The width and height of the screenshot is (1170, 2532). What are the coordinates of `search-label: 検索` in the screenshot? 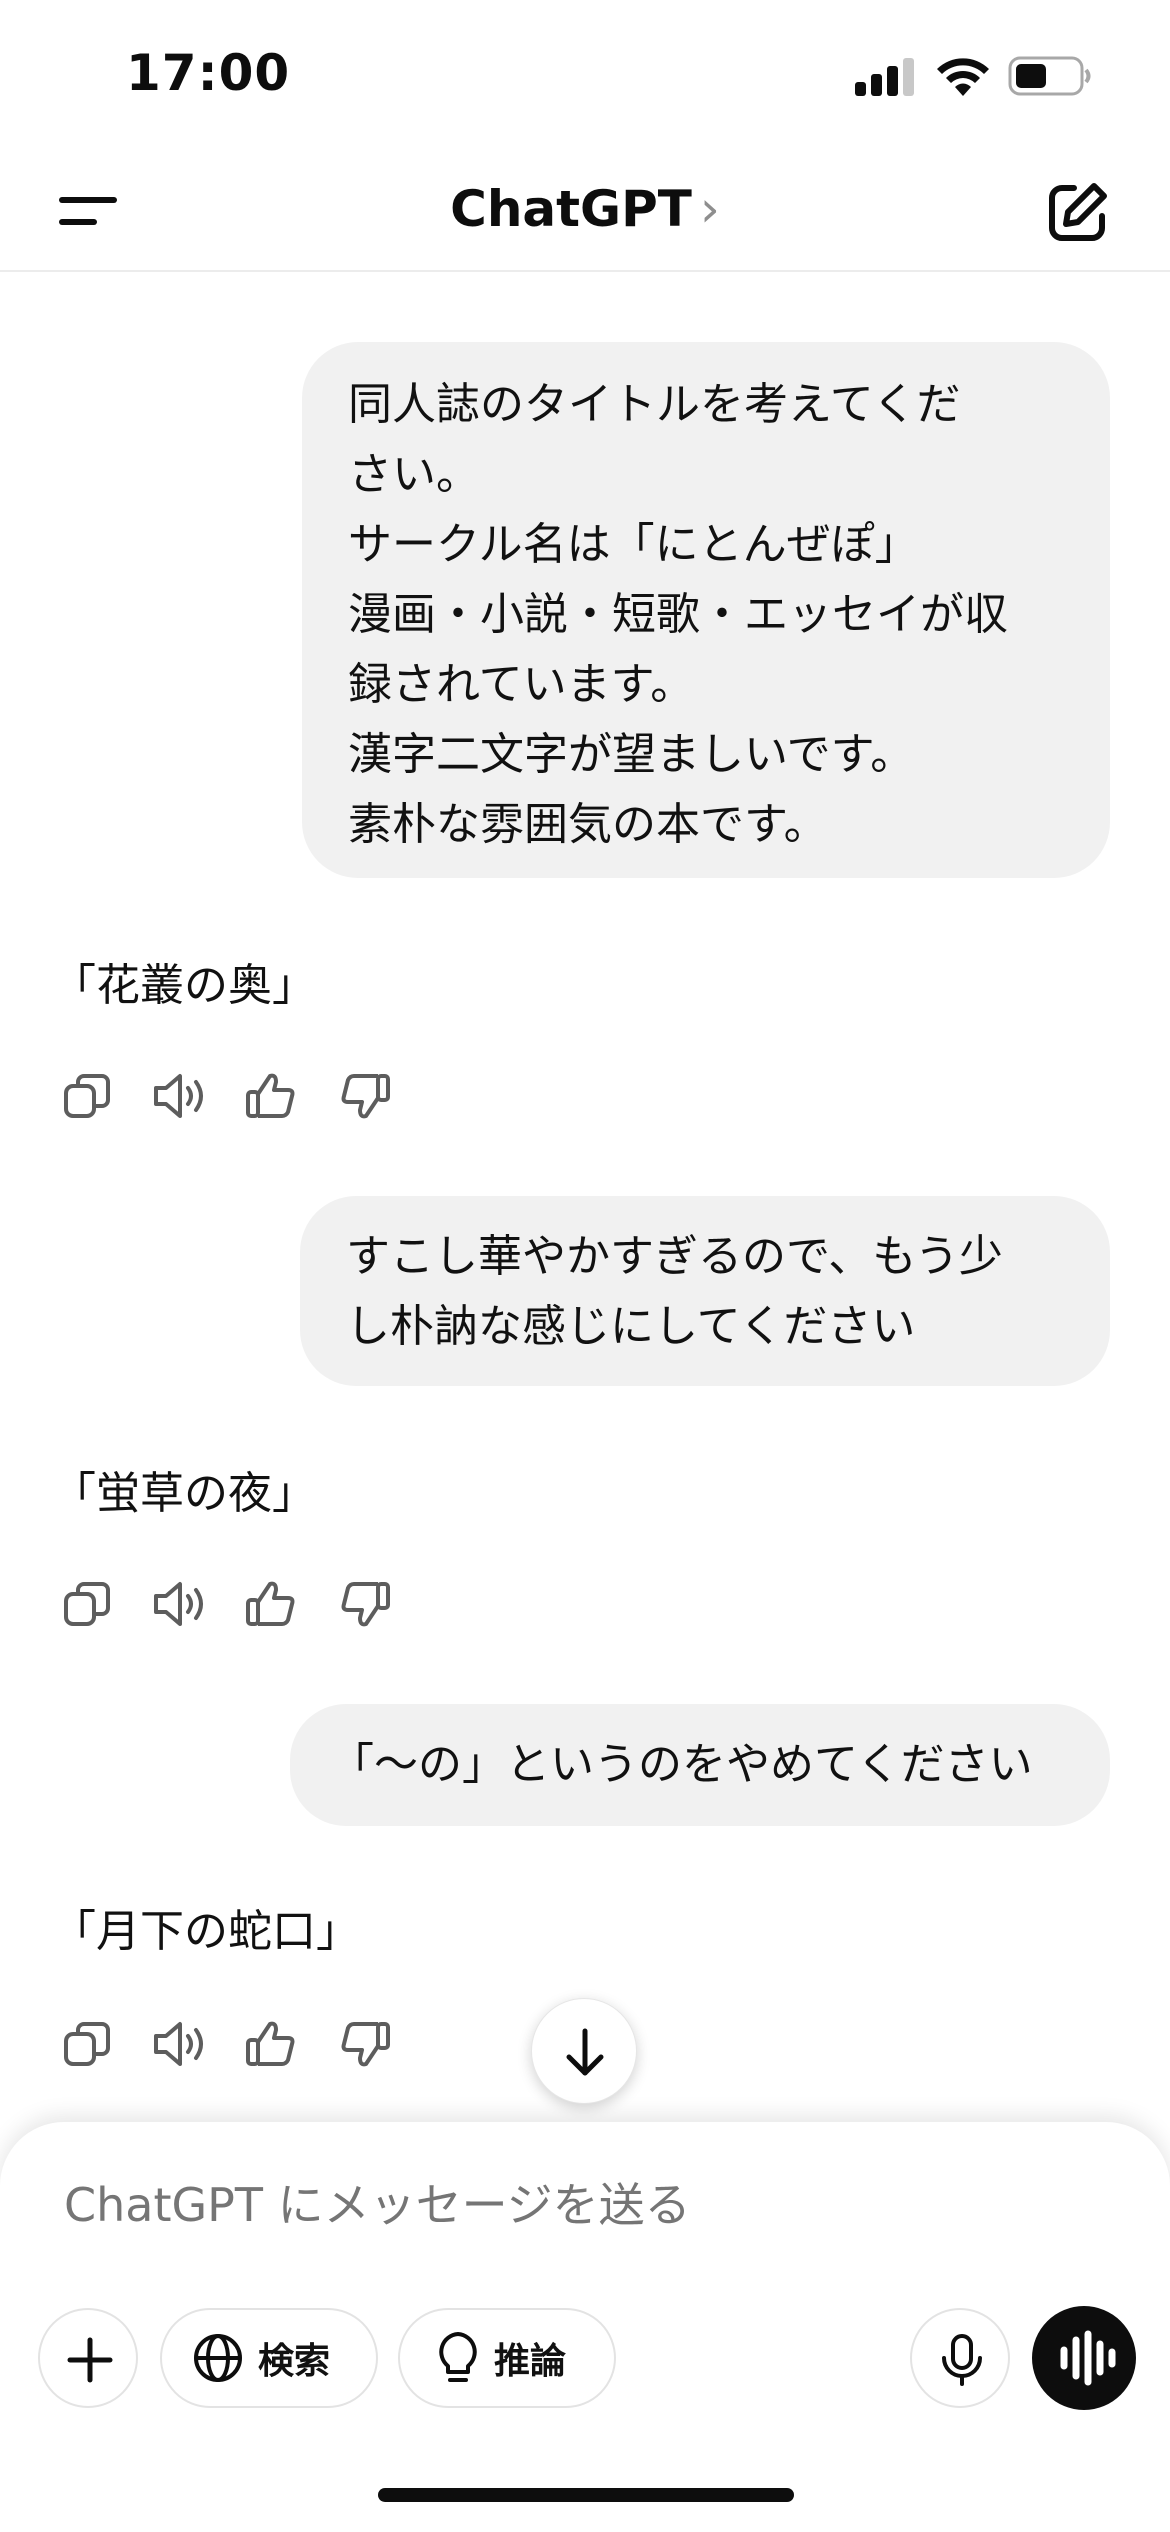 It's located at (294, 2361).